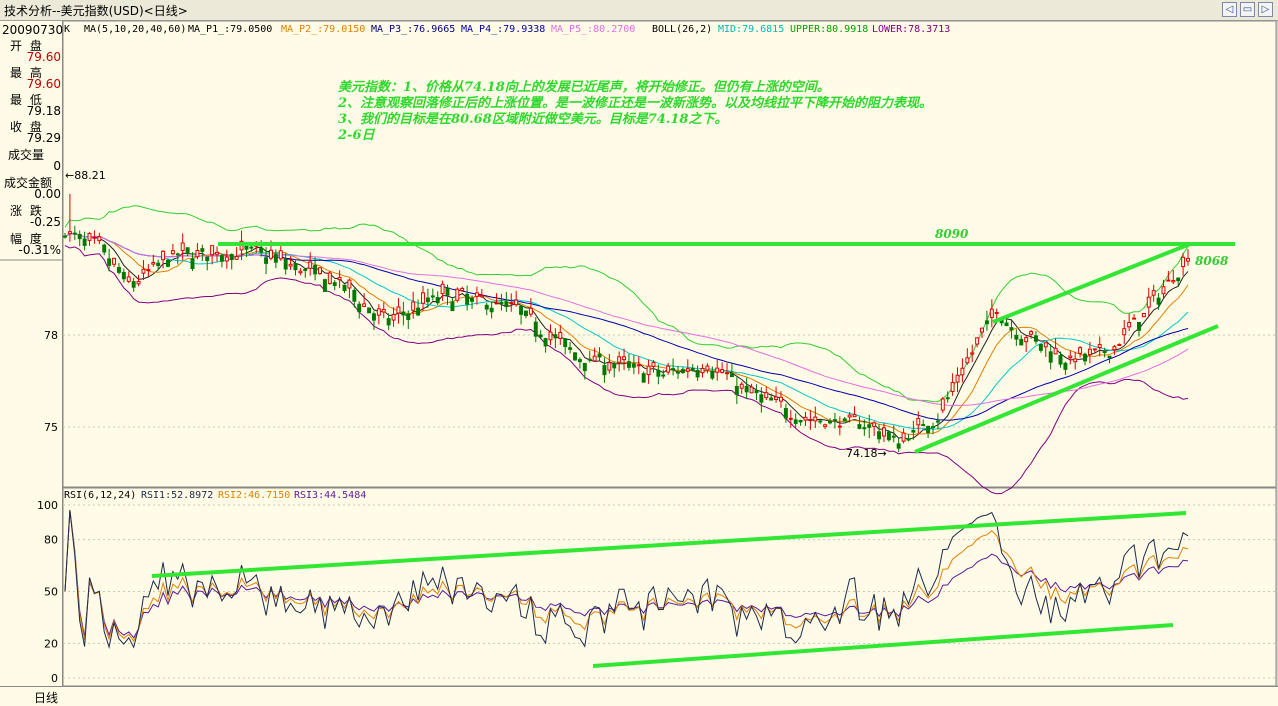 The width and height of the screenshot is (1278, 706). What do you see at coordinates (51, 643) in the screenshot?
I see `rsi-tick-3: 20` at bounding box center [51, 643].